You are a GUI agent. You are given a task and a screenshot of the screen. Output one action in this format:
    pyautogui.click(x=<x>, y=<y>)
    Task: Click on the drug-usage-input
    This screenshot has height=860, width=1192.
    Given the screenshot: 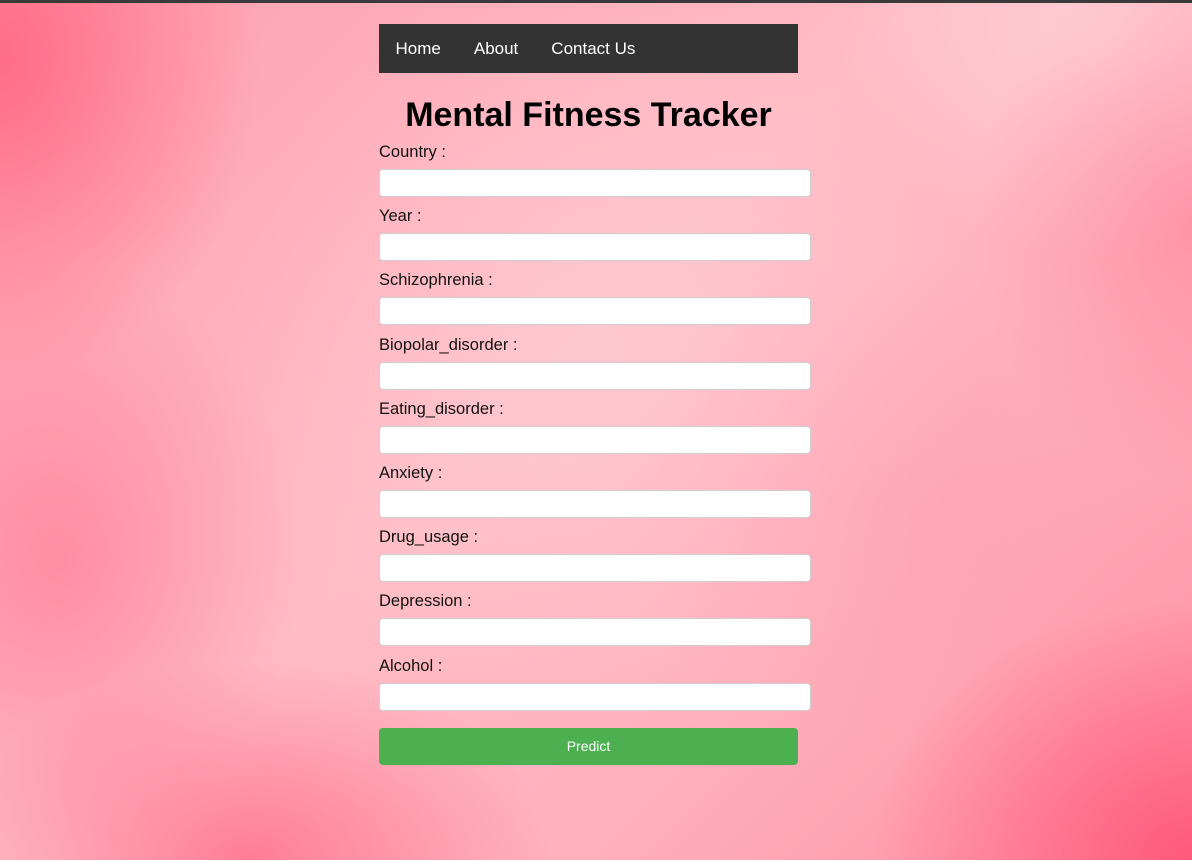 What is the action you would take?
    pyautogui.click(x=595, y=568)
    